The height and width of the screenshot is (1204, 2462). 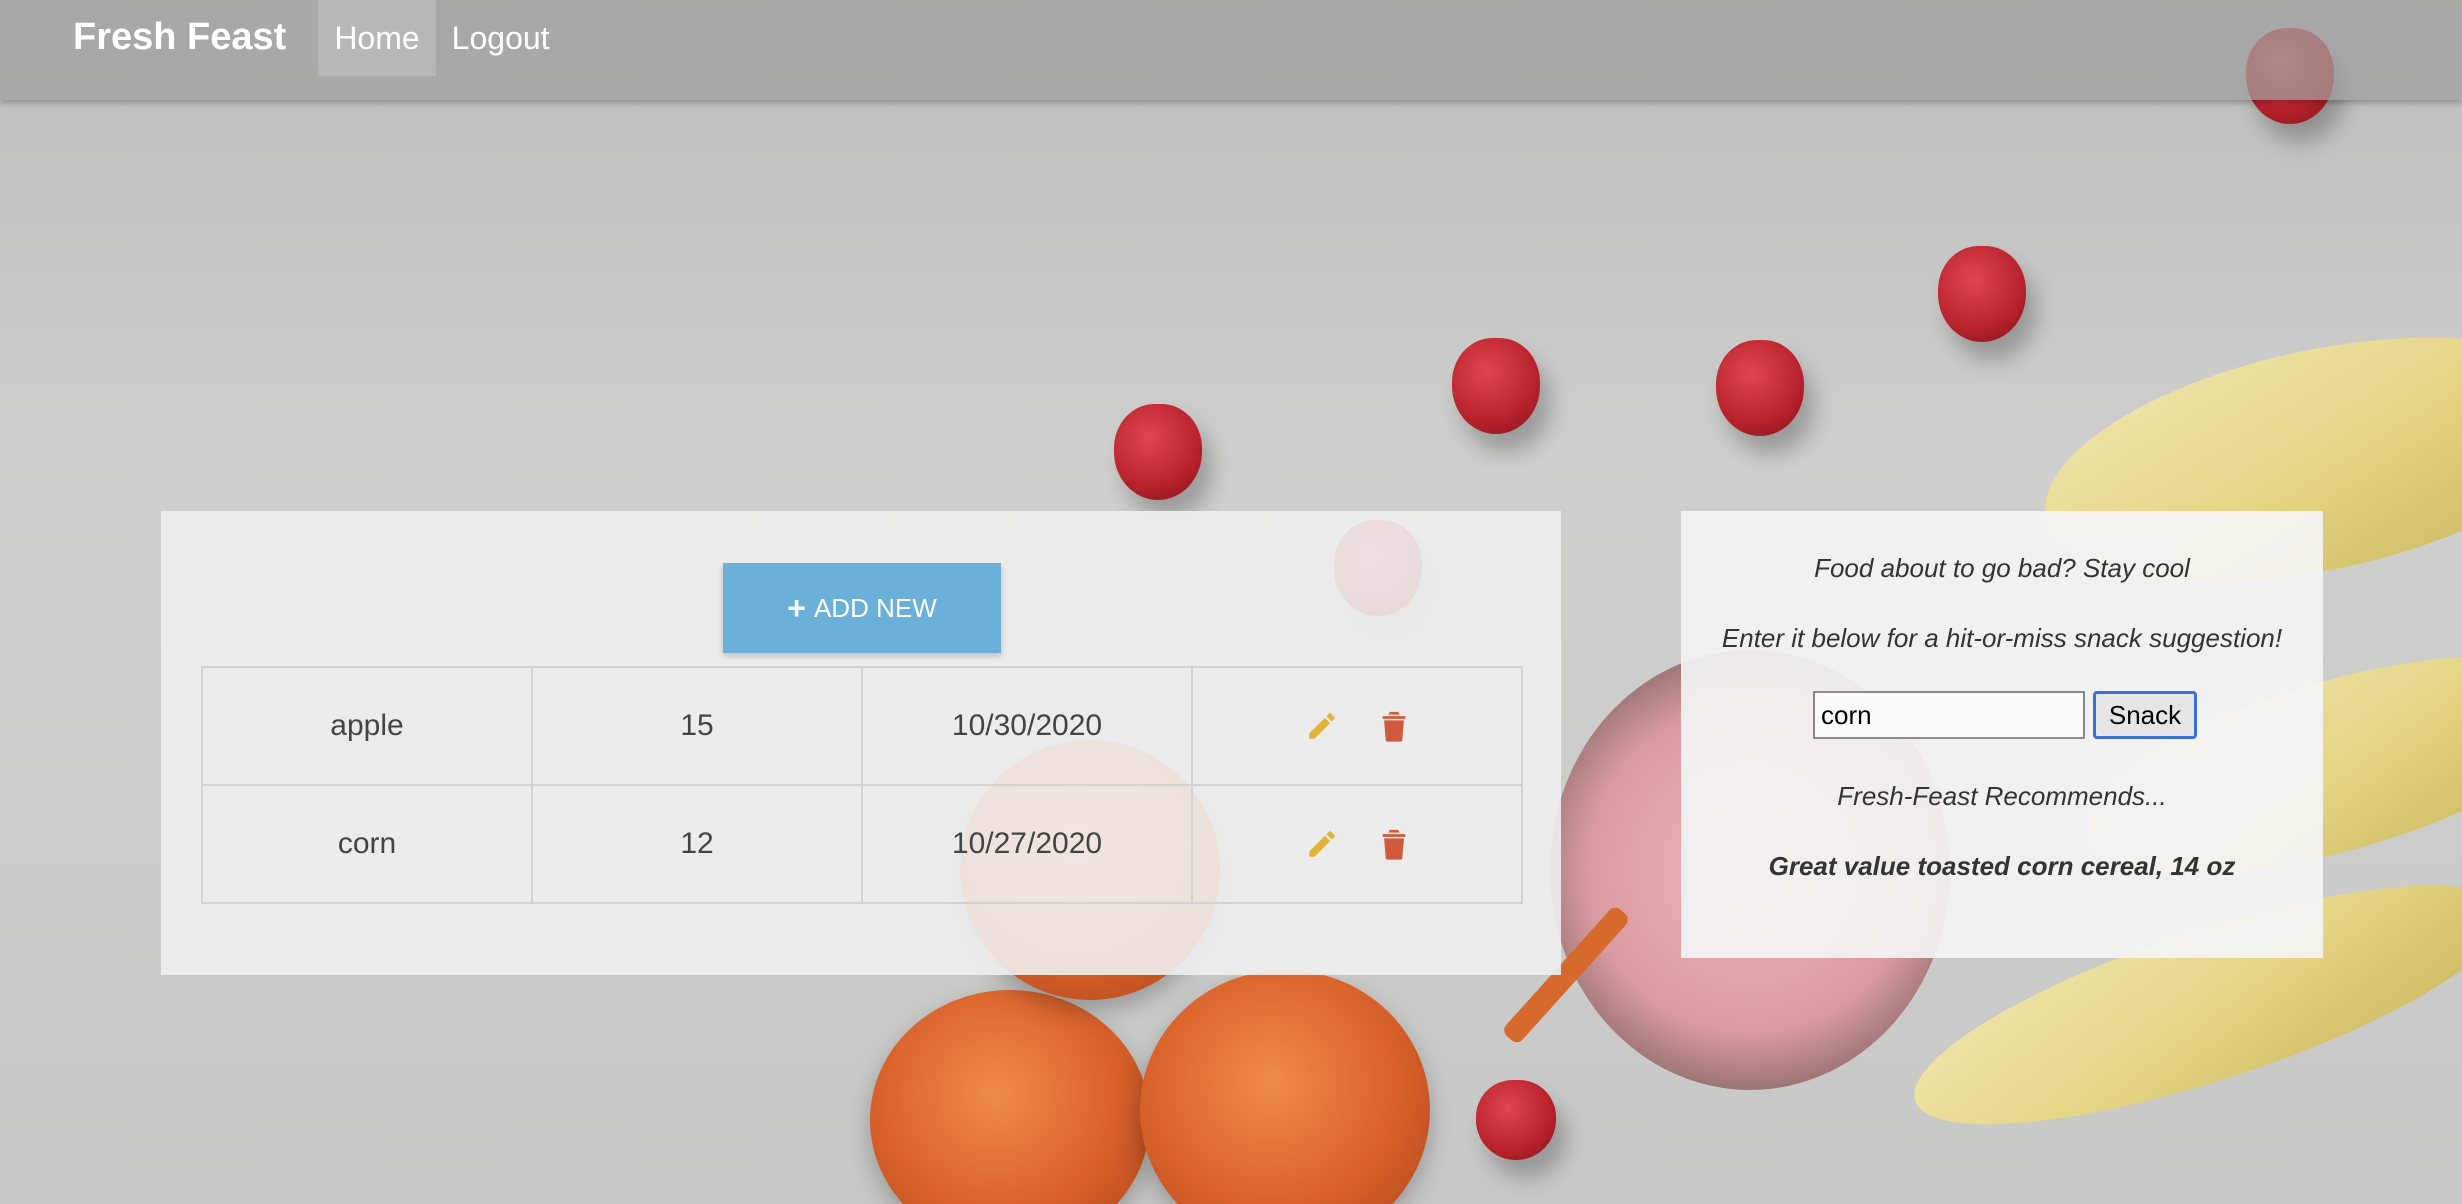 What do you see at coordinates (2002, 866) in the screenshot?
I see `recommendation-text: Great value toasted corn cereal, 14 oz` at bounding box center [2002, 866].